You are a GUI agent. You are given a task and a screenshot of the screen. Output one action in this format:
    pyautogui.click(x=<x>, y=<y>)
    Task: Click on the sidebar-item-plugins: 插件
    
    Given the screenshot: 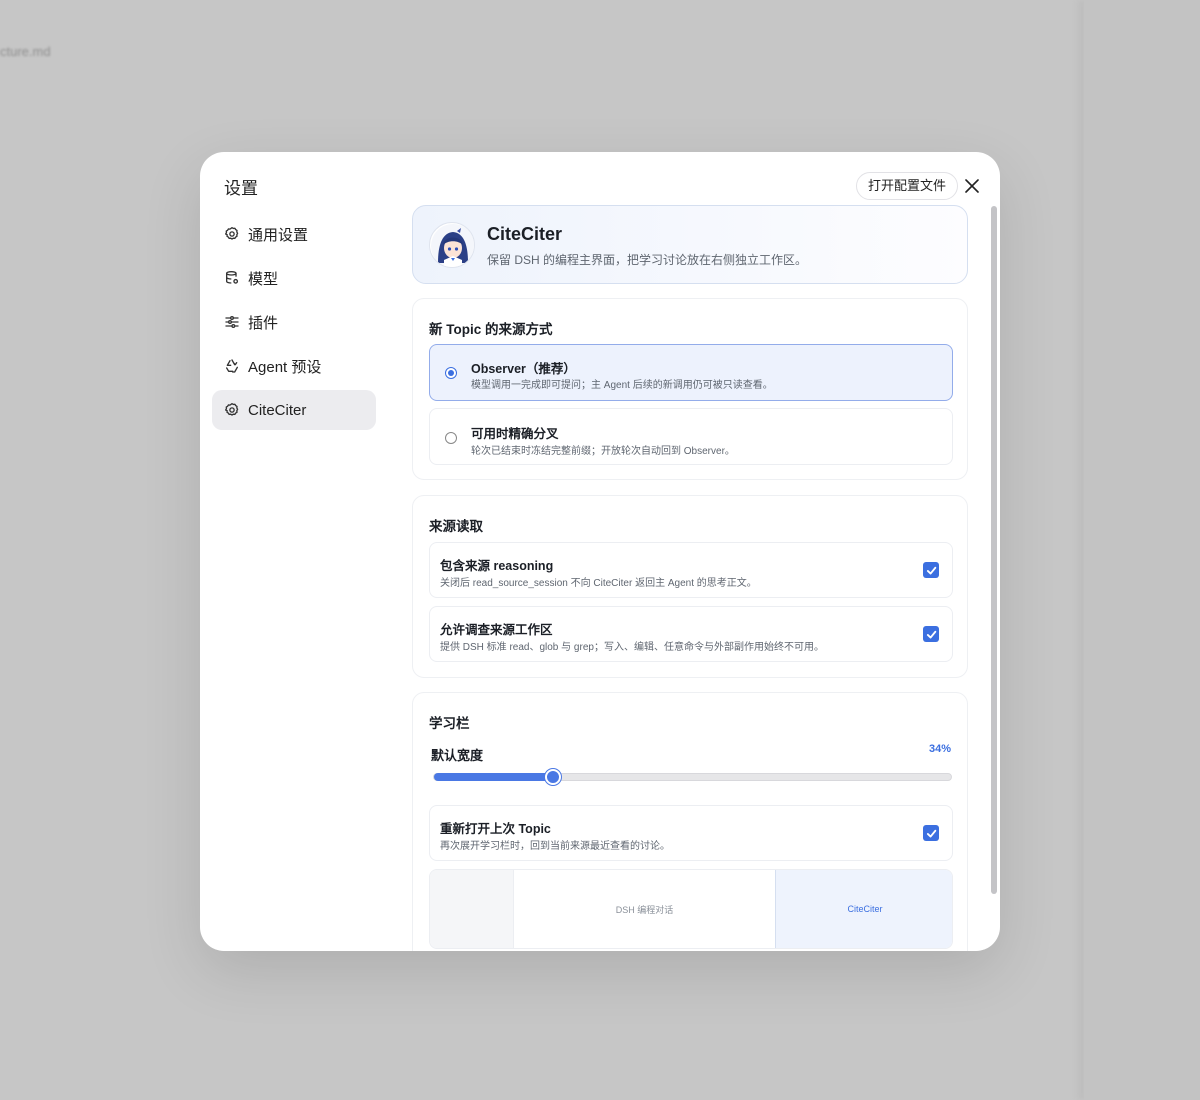 What is the action you would take?
    pyautogui.click(x=294, y=322)
    